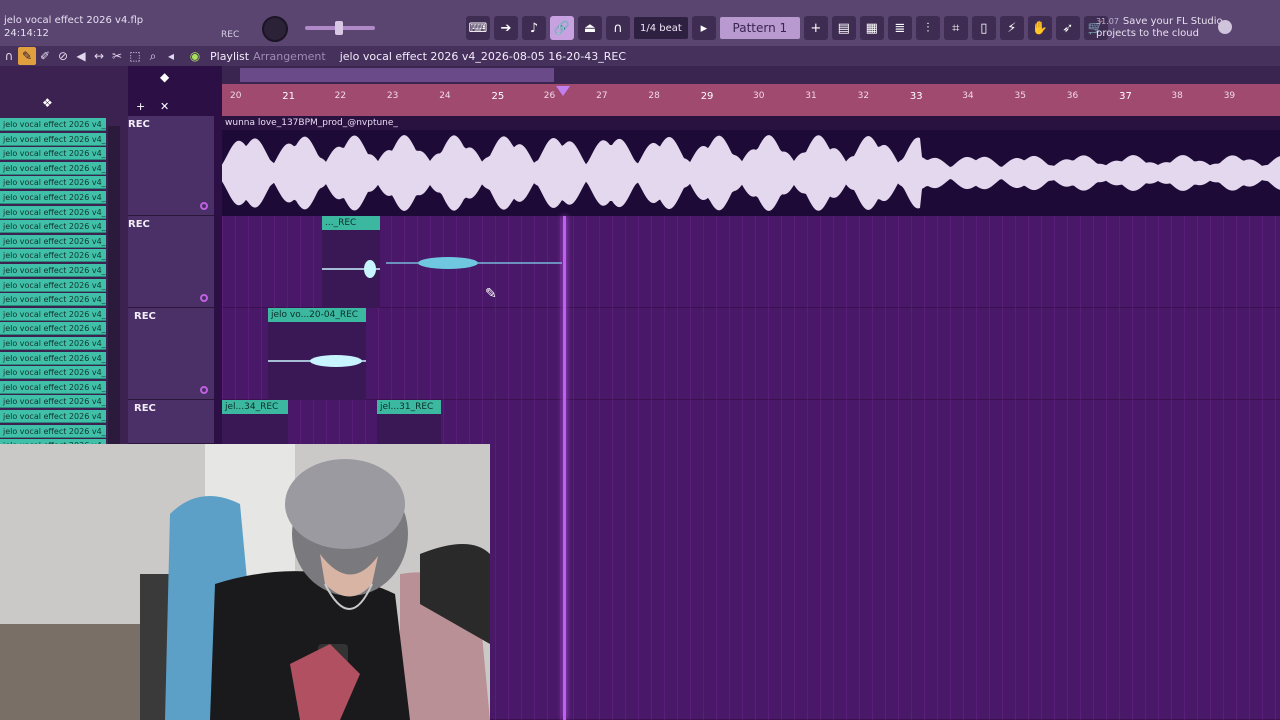  Describe the element at coordinates (811, 96) in the screenshot. I see `ruler-tick-label: 31` at that location.